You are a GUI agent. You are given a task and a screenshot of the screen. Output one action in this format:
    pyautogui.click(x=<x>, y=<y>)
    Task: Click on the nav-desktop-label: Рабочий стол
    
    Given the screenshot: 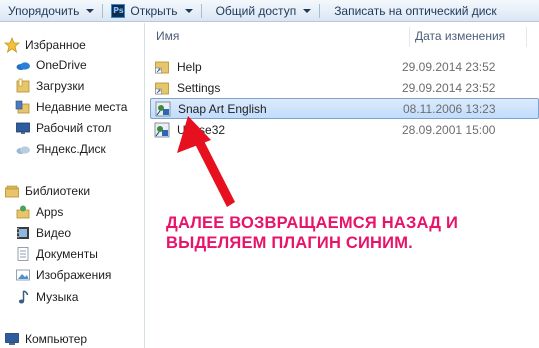 What is the action you would take?
    pyautogui.click(x=74, y=128)
    